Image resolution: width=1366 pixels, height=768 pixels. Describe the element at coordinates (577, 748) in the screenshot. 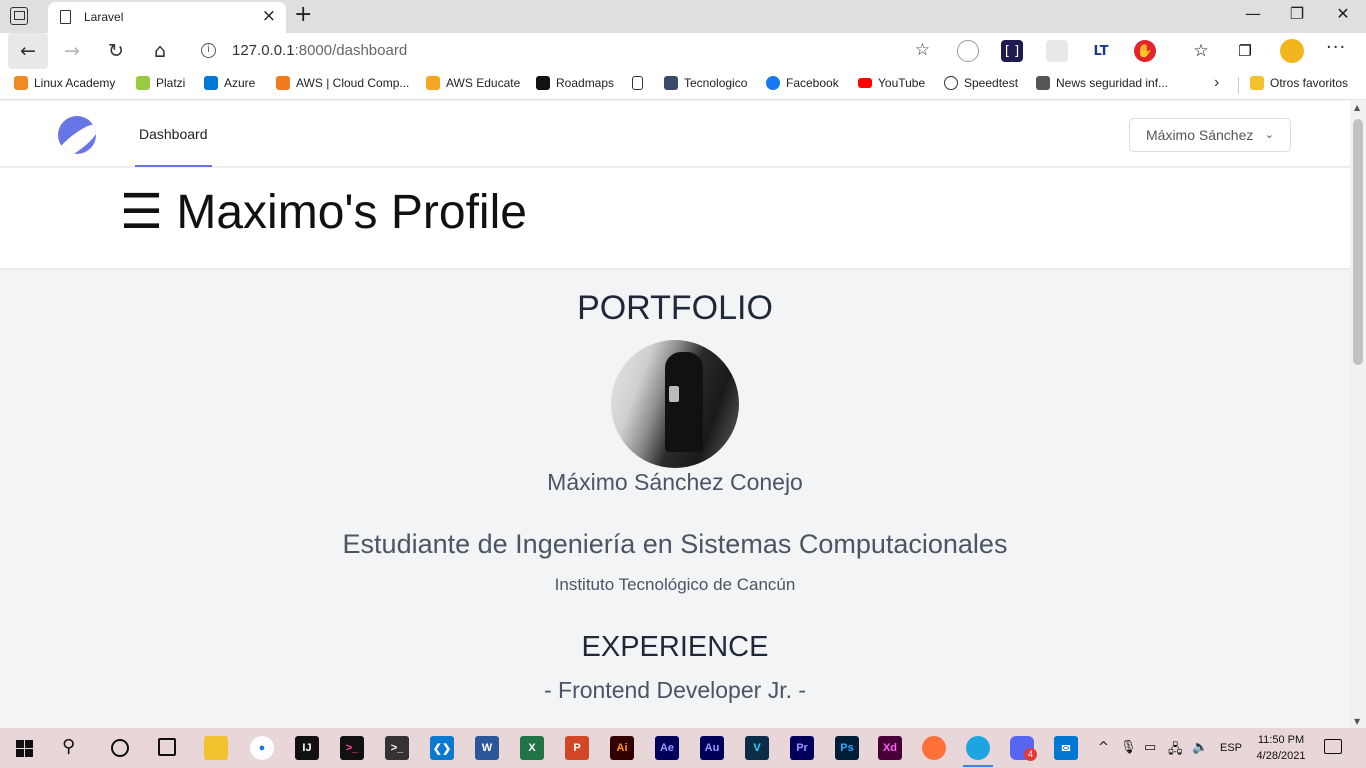

I see `powerpoint-icon: P` at that location.